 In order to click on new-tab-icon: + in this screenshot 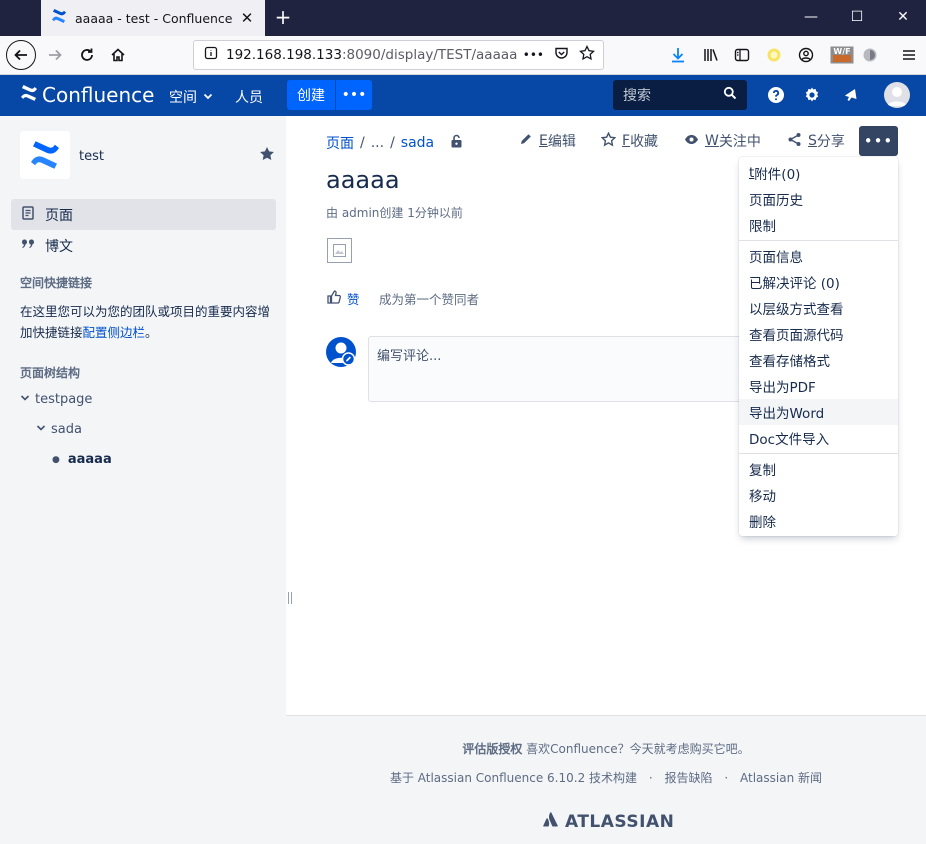, I will do `click(283, 17)`.